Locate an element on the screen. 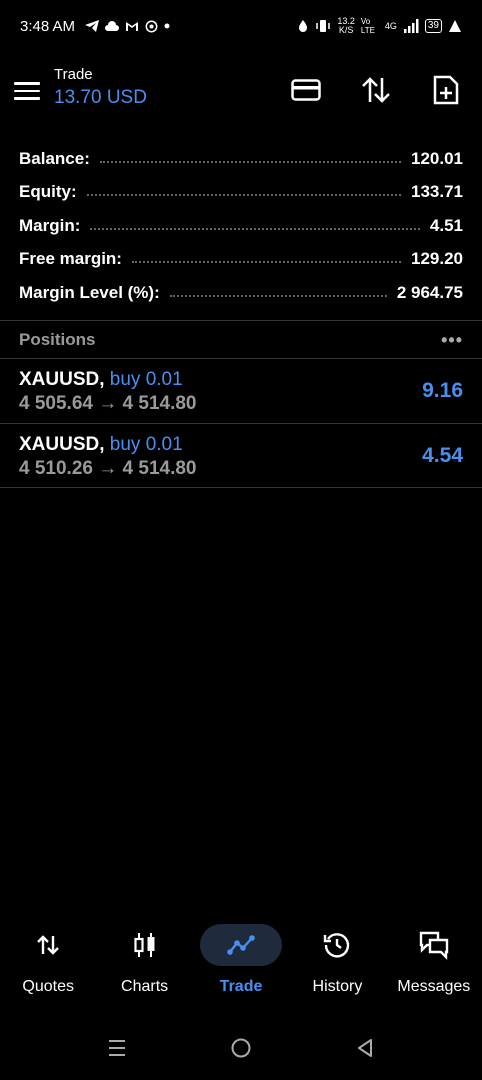 Image resolution: width=482 pixels, height=1080 pixels. summary-value: 129.20 is located at coordinates (437, 259).